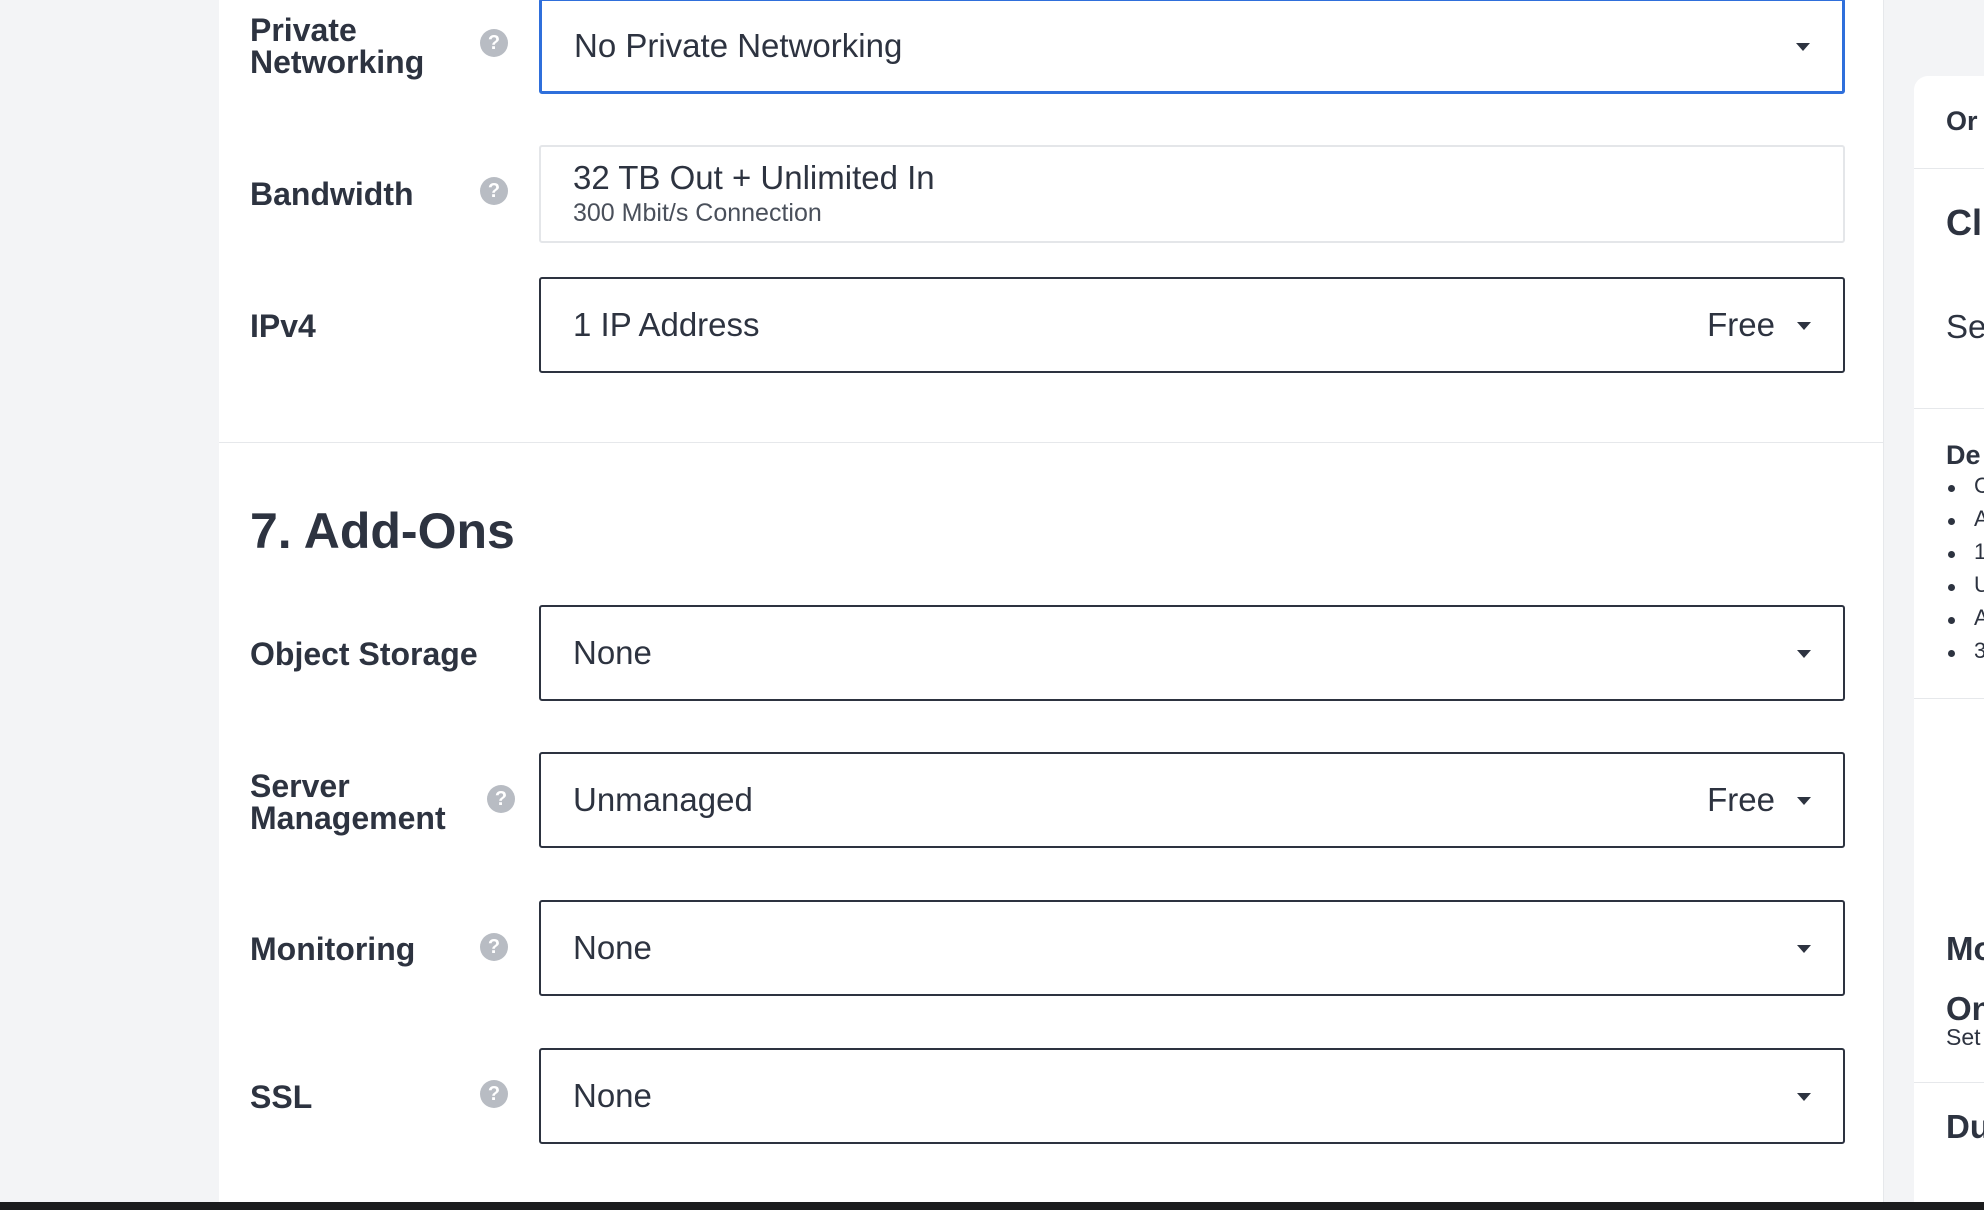  What do you see at coordinates (666, 324) in the screenshot?
I see `ipv4-value: 1 IP Address` at bounding box center [666, 324].